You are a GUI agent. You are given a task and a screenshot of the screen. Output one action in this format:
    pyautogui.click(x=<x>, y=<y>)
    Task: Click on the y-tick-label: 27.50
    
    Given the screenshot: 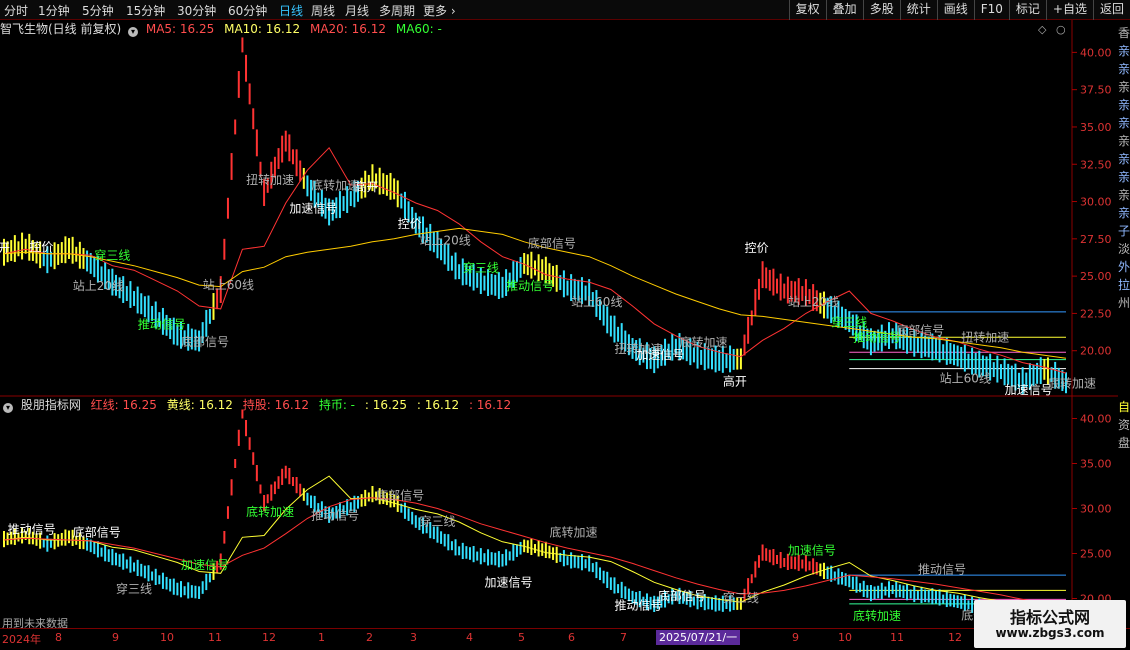 What is the action you would take?
    pyautogui.click(x=1096, y=239)
    